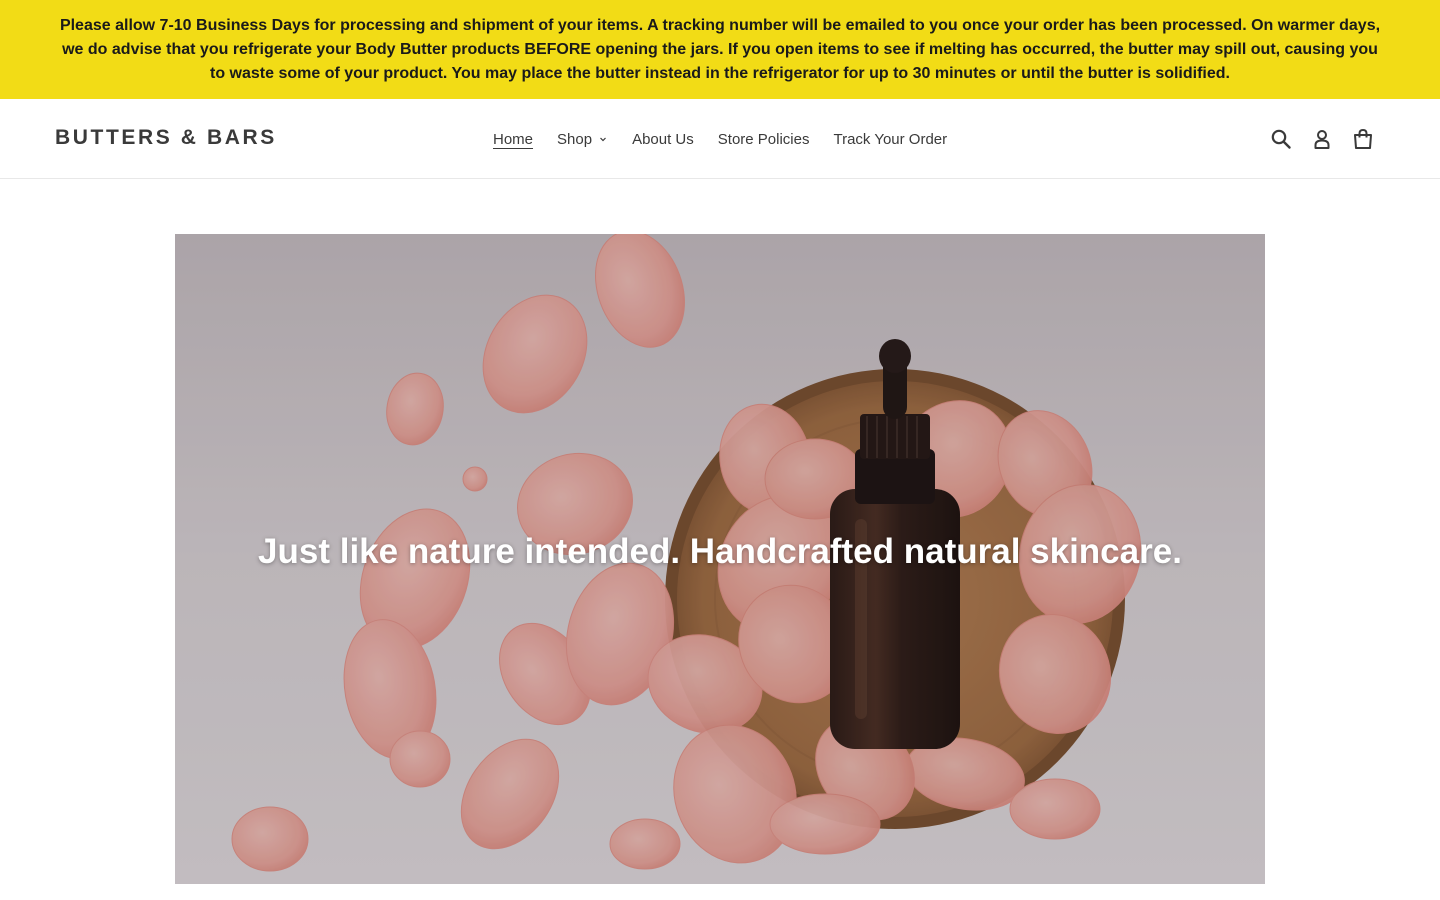 The width and height of the screenshot is (1440, 900). I want to click on nav-item-track-your-order: Track Your Order, so click(890, 139).